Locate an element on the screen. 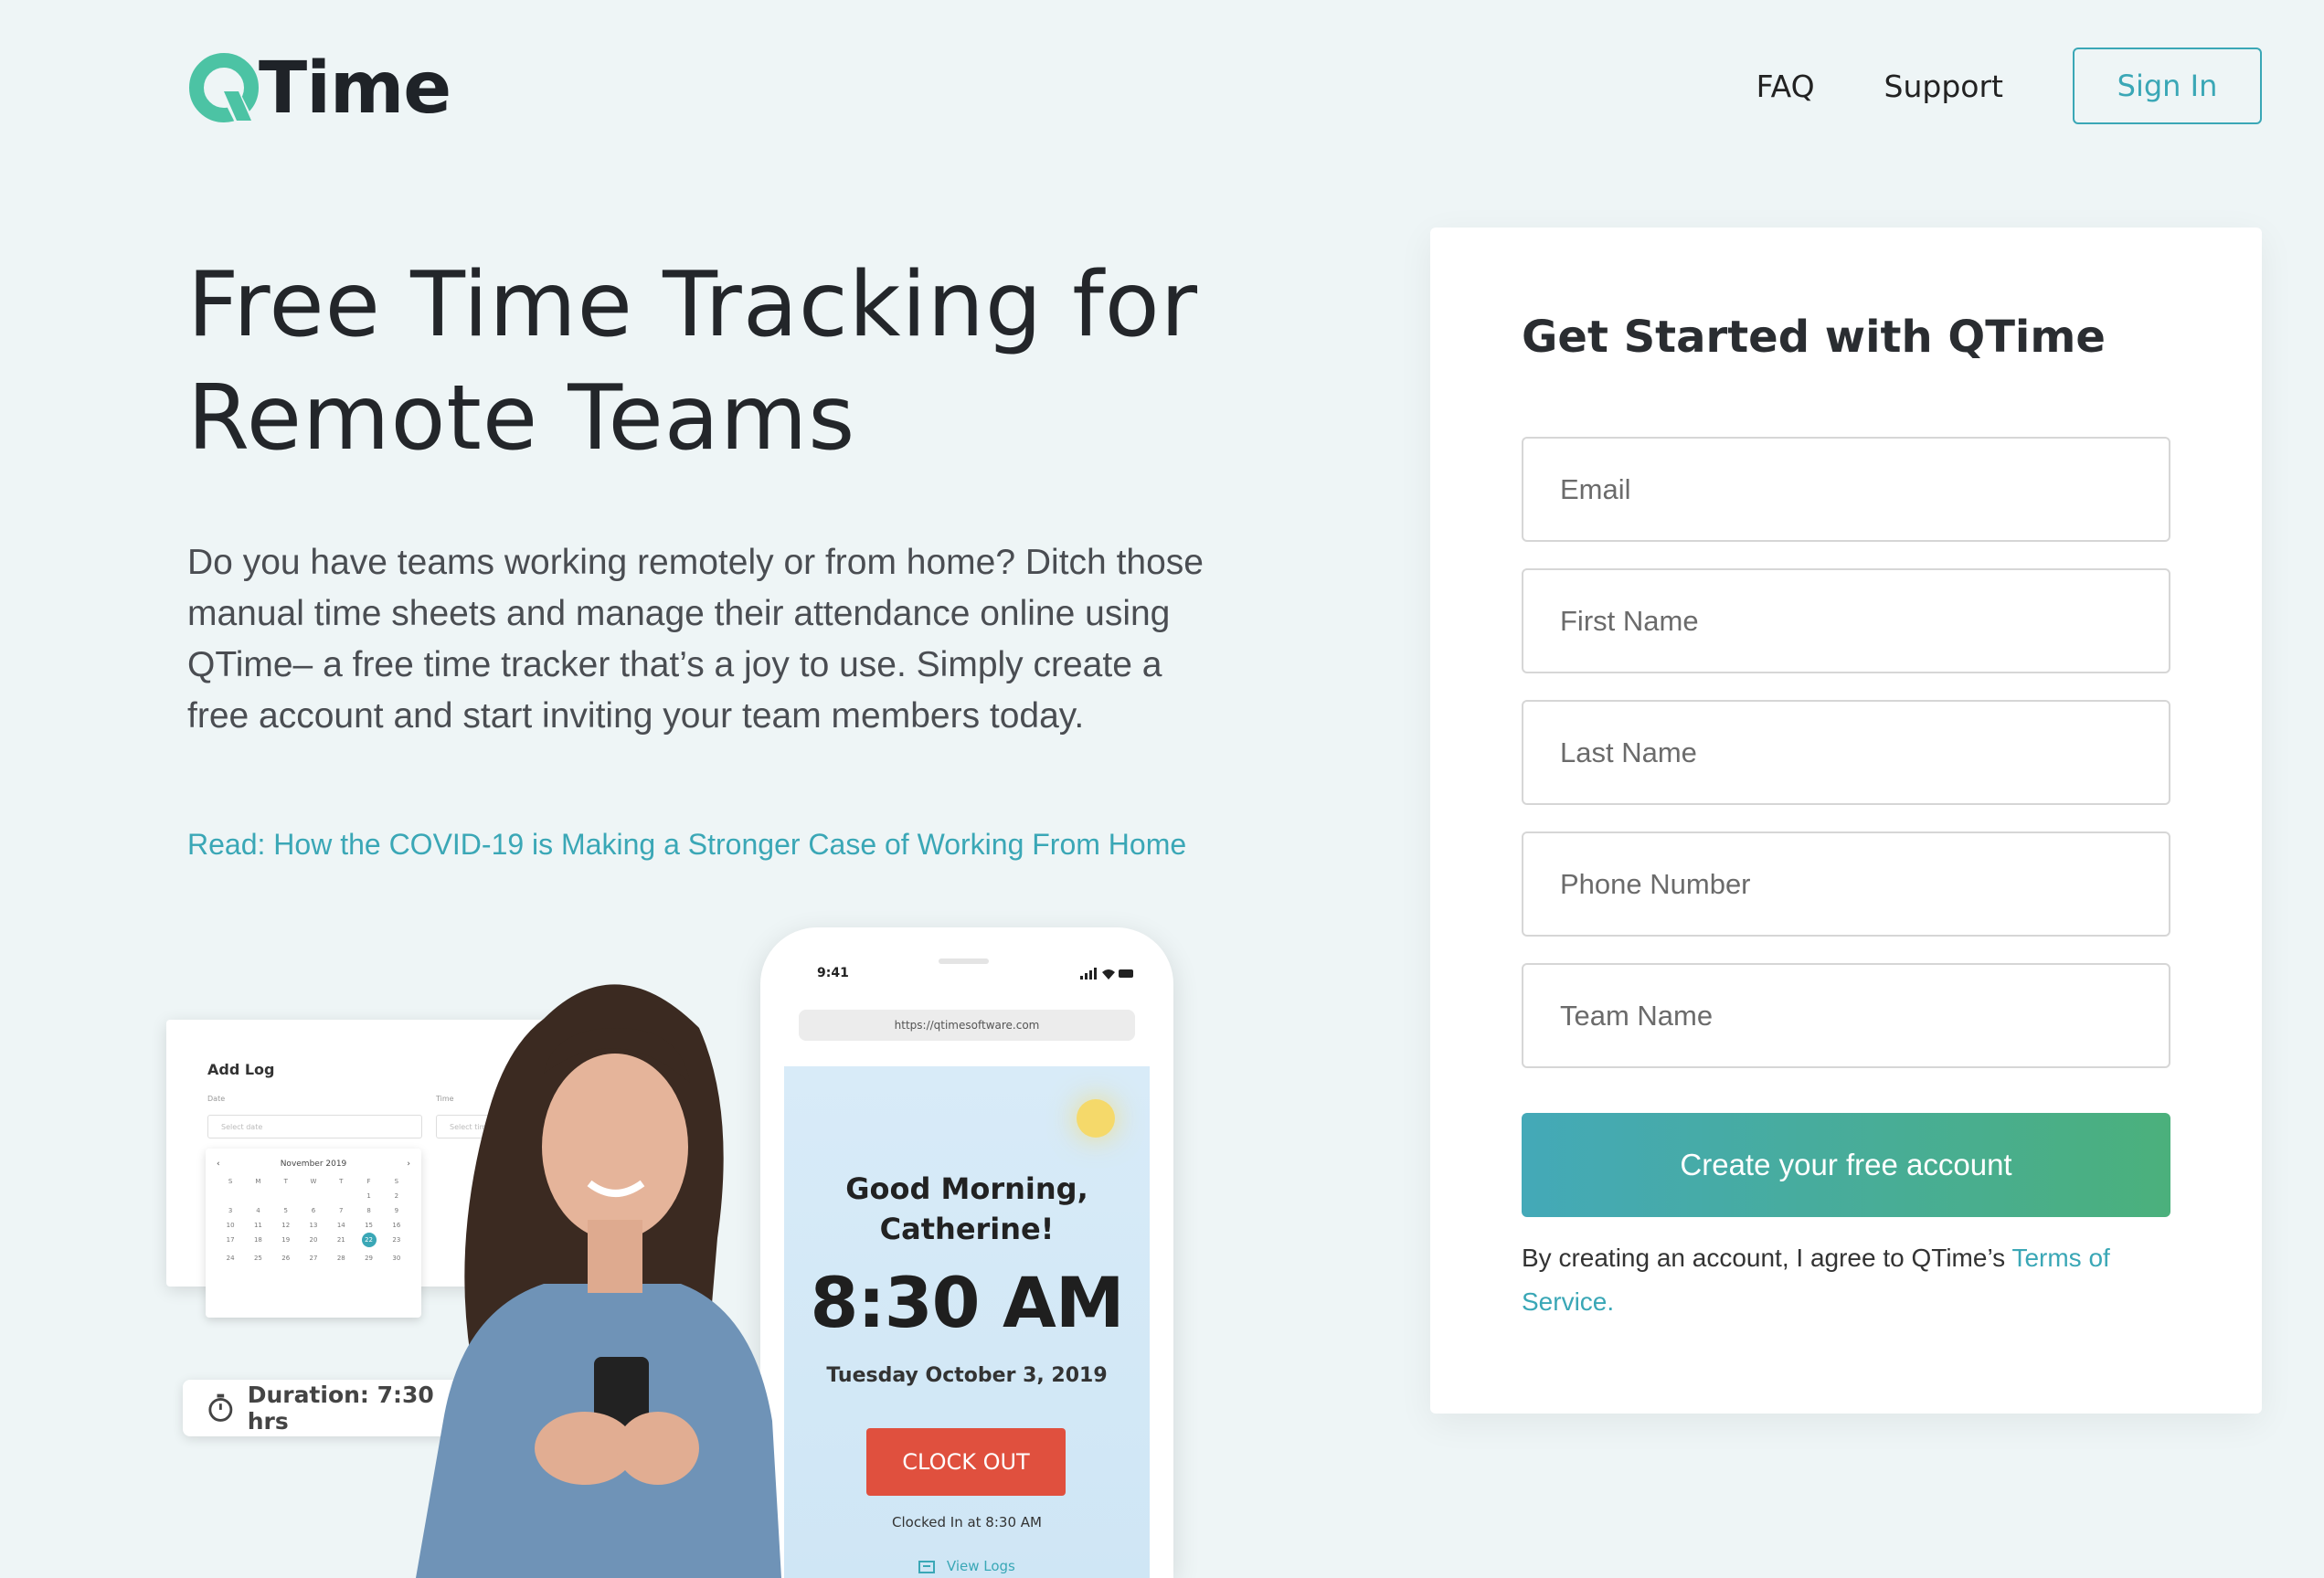 Image resolution: width=2324 pixels, height=1578 pixels. top-nav: FAQ Support Sign In is located at coordinates (2009, 86).